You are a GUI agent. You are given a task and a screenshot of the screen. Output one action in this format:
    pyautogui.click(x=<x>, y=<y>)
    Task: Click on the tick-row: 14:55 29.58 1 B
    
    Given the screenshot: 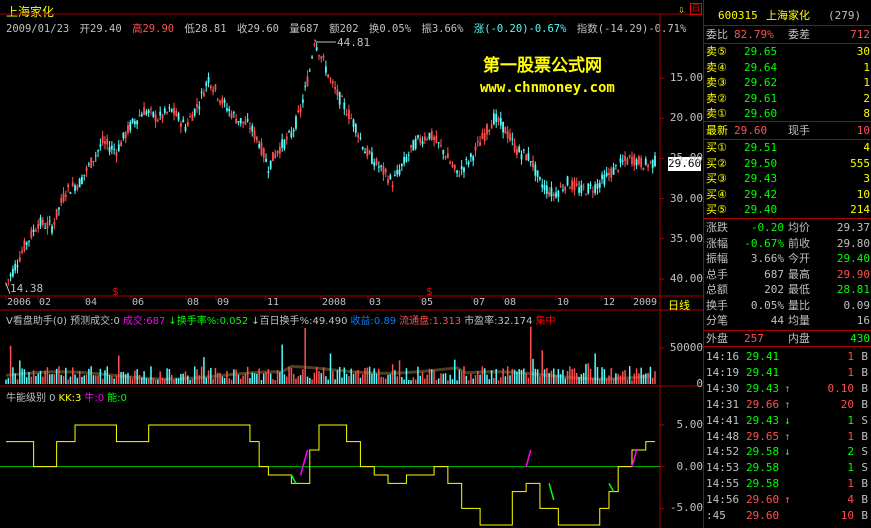 What is the action you would take?
    pyautogui.click(x=787, y=483)
    